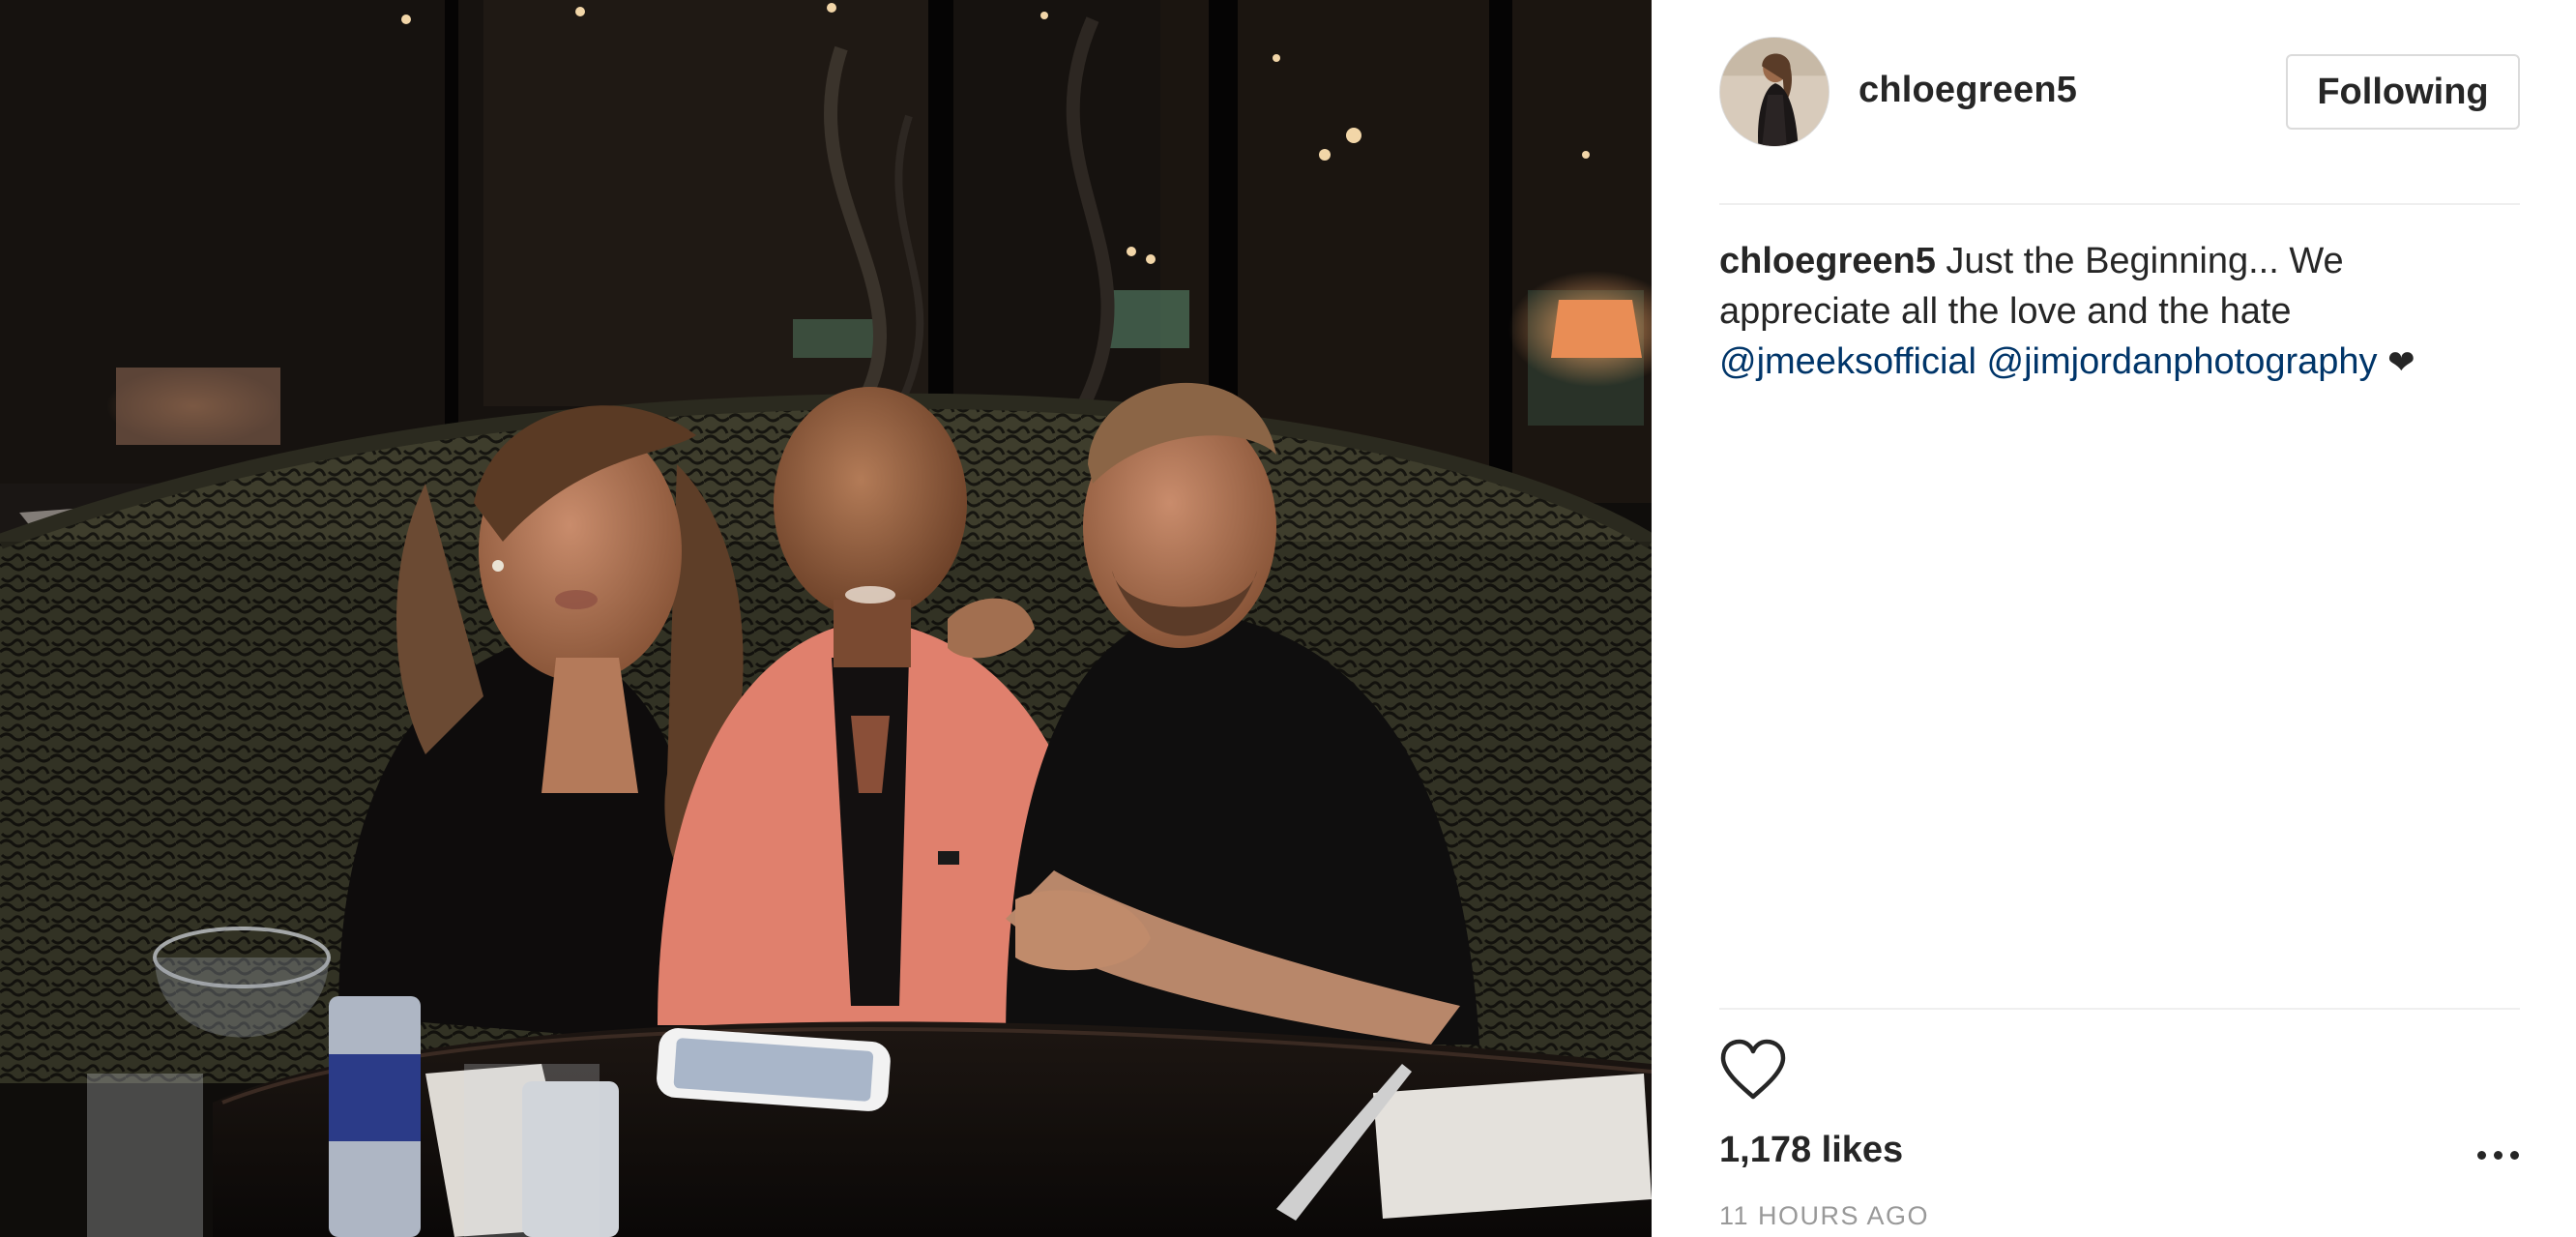 The width and height of the screenshot is (2576, 1237). What do you see at coordinates (2401, 363) in the screenshot?
I see `heart-emoji: ❤` at bounding box center [2401, 363].